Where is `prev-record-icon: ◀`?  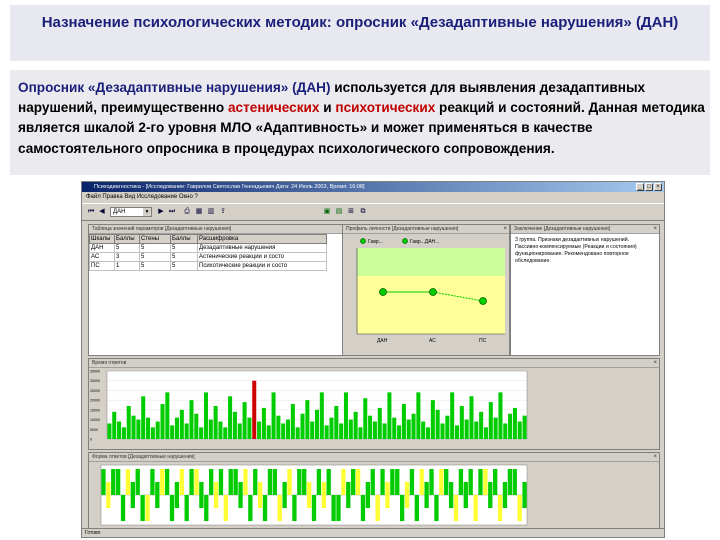 prev-record-icon: ◀ is located at coordinates (102, 212).